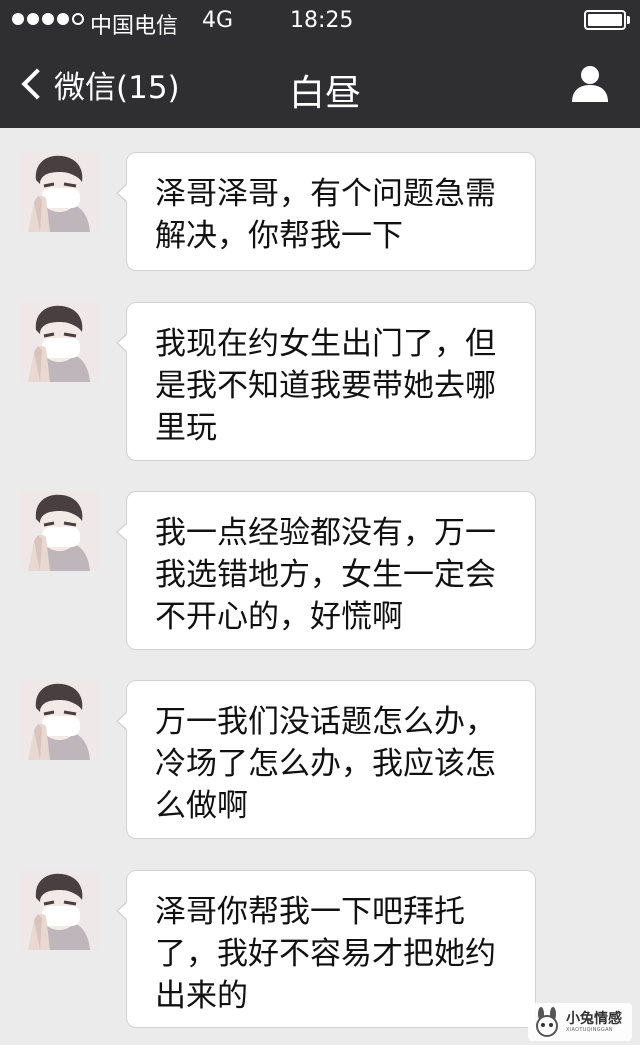  I want to click on battery-level, so click(605, 20).